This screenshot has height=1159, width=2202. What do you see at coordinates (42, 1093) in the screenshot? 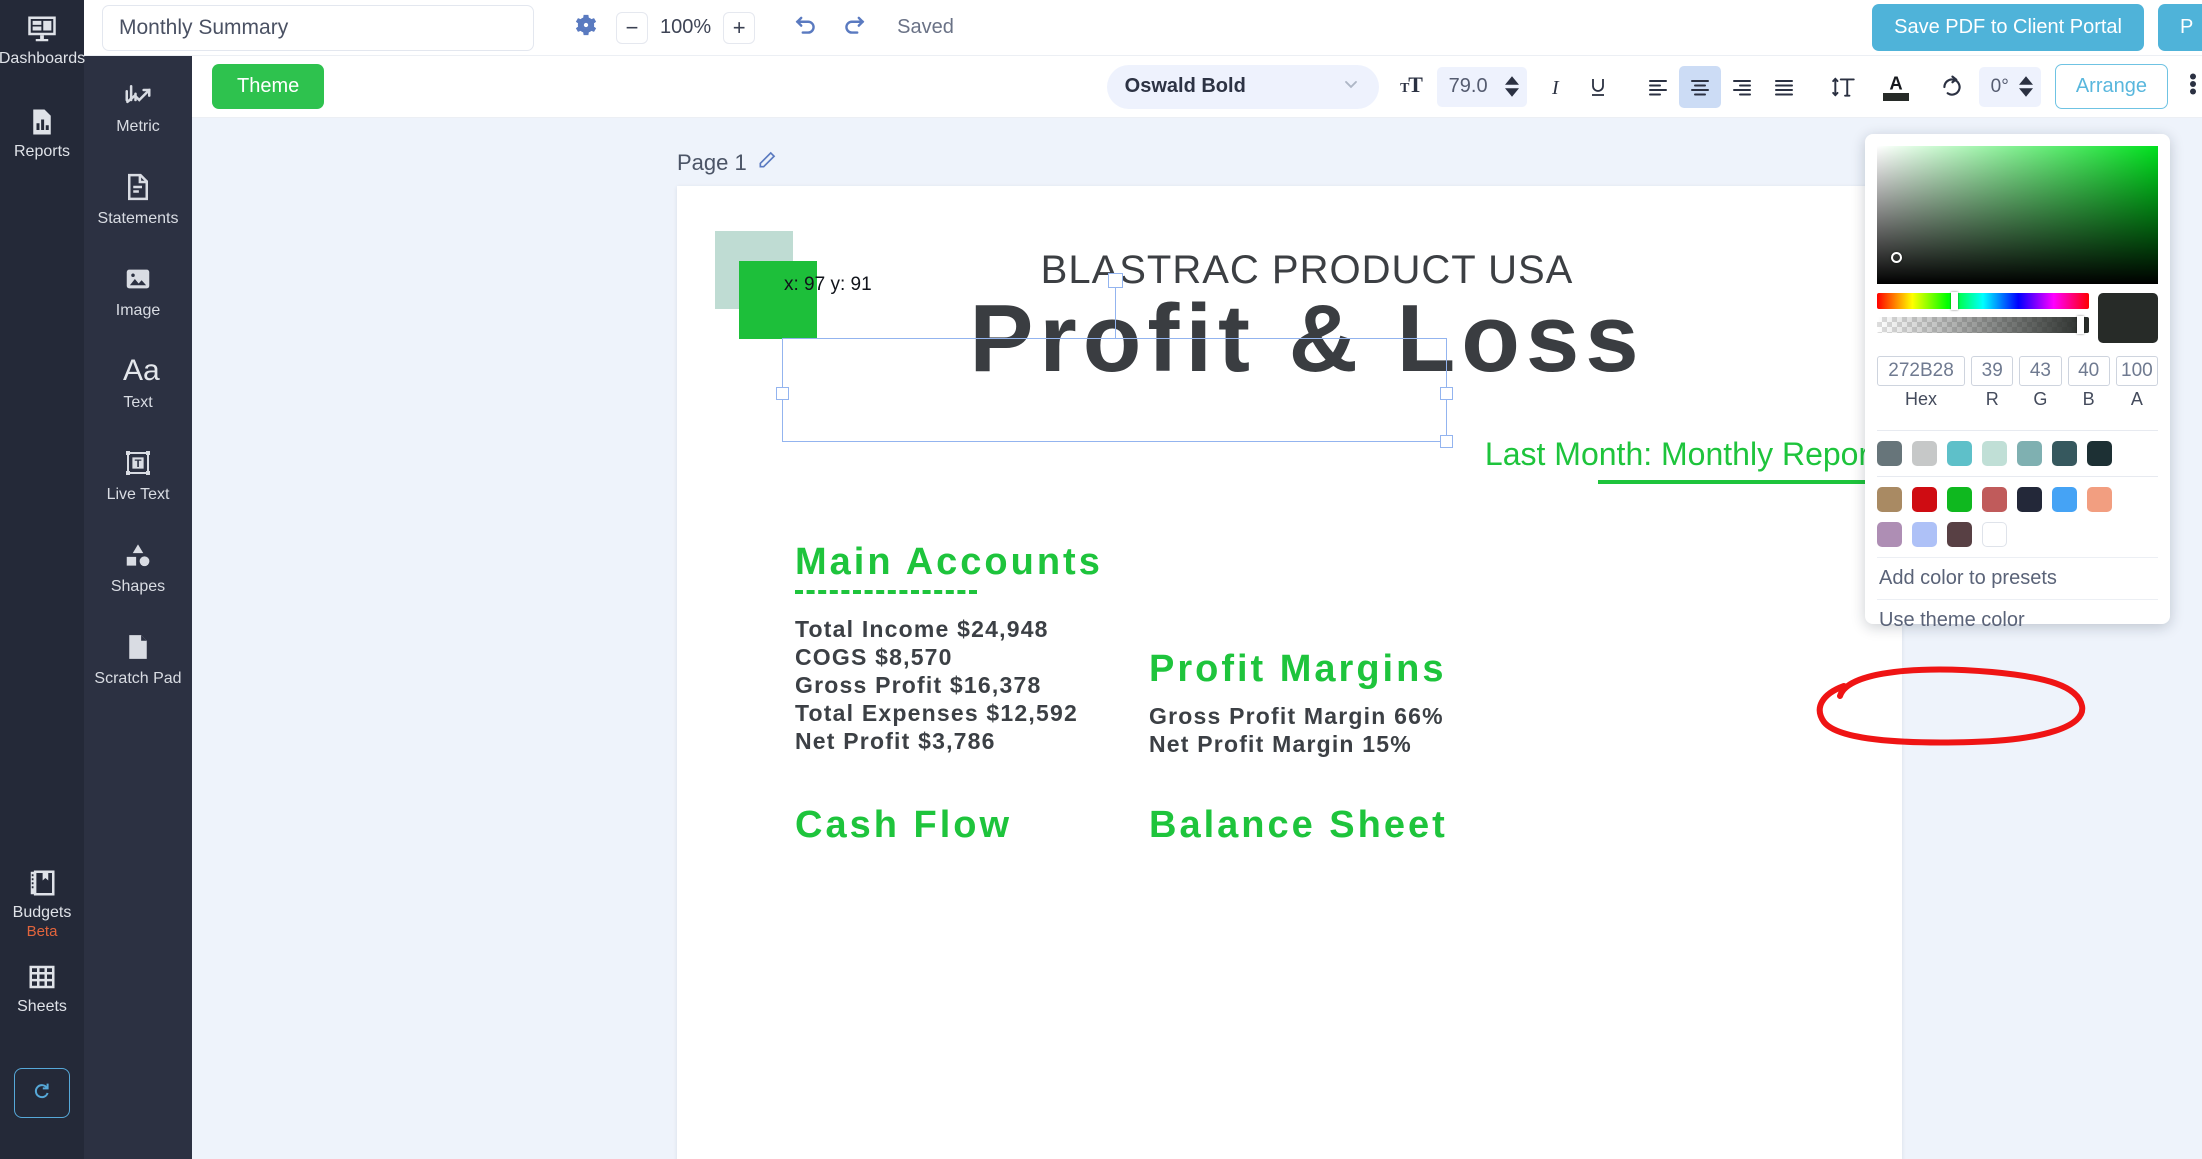
I see `refresh-button` at bounding box center [42, 1093].